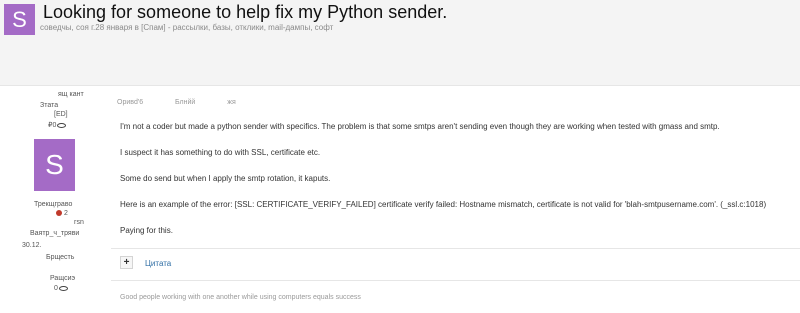 Image resolution: width=800 pixels, height=313 pixels. What do you see at coordinates (130, 102) in the screenshot?
I see `post-meta-item: Оривd'6` at bounding box center [130, 102].